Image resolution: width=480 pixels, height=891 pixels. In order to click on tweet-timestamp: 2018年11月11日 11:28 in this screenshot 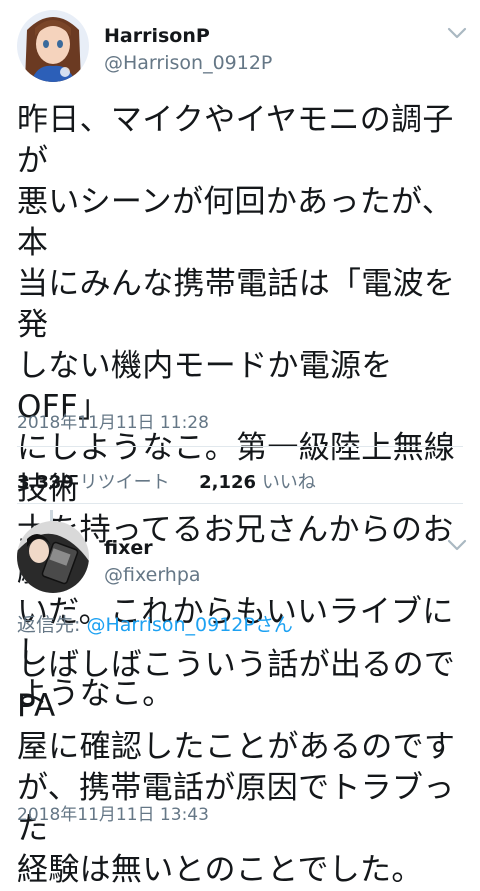, I will do `click(113, 420)`.